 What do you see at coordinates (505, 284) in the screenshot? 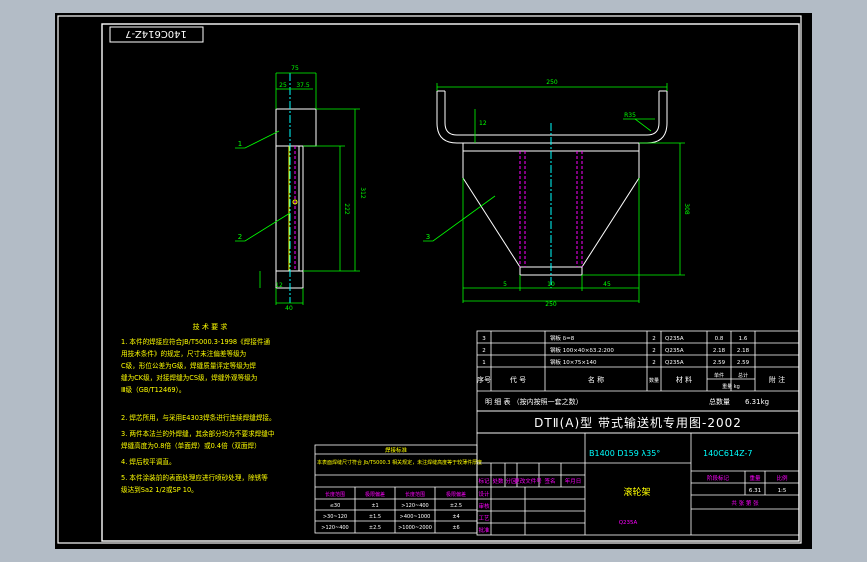
I see `dim-front-l: 5` at bounding box center [505, 284].